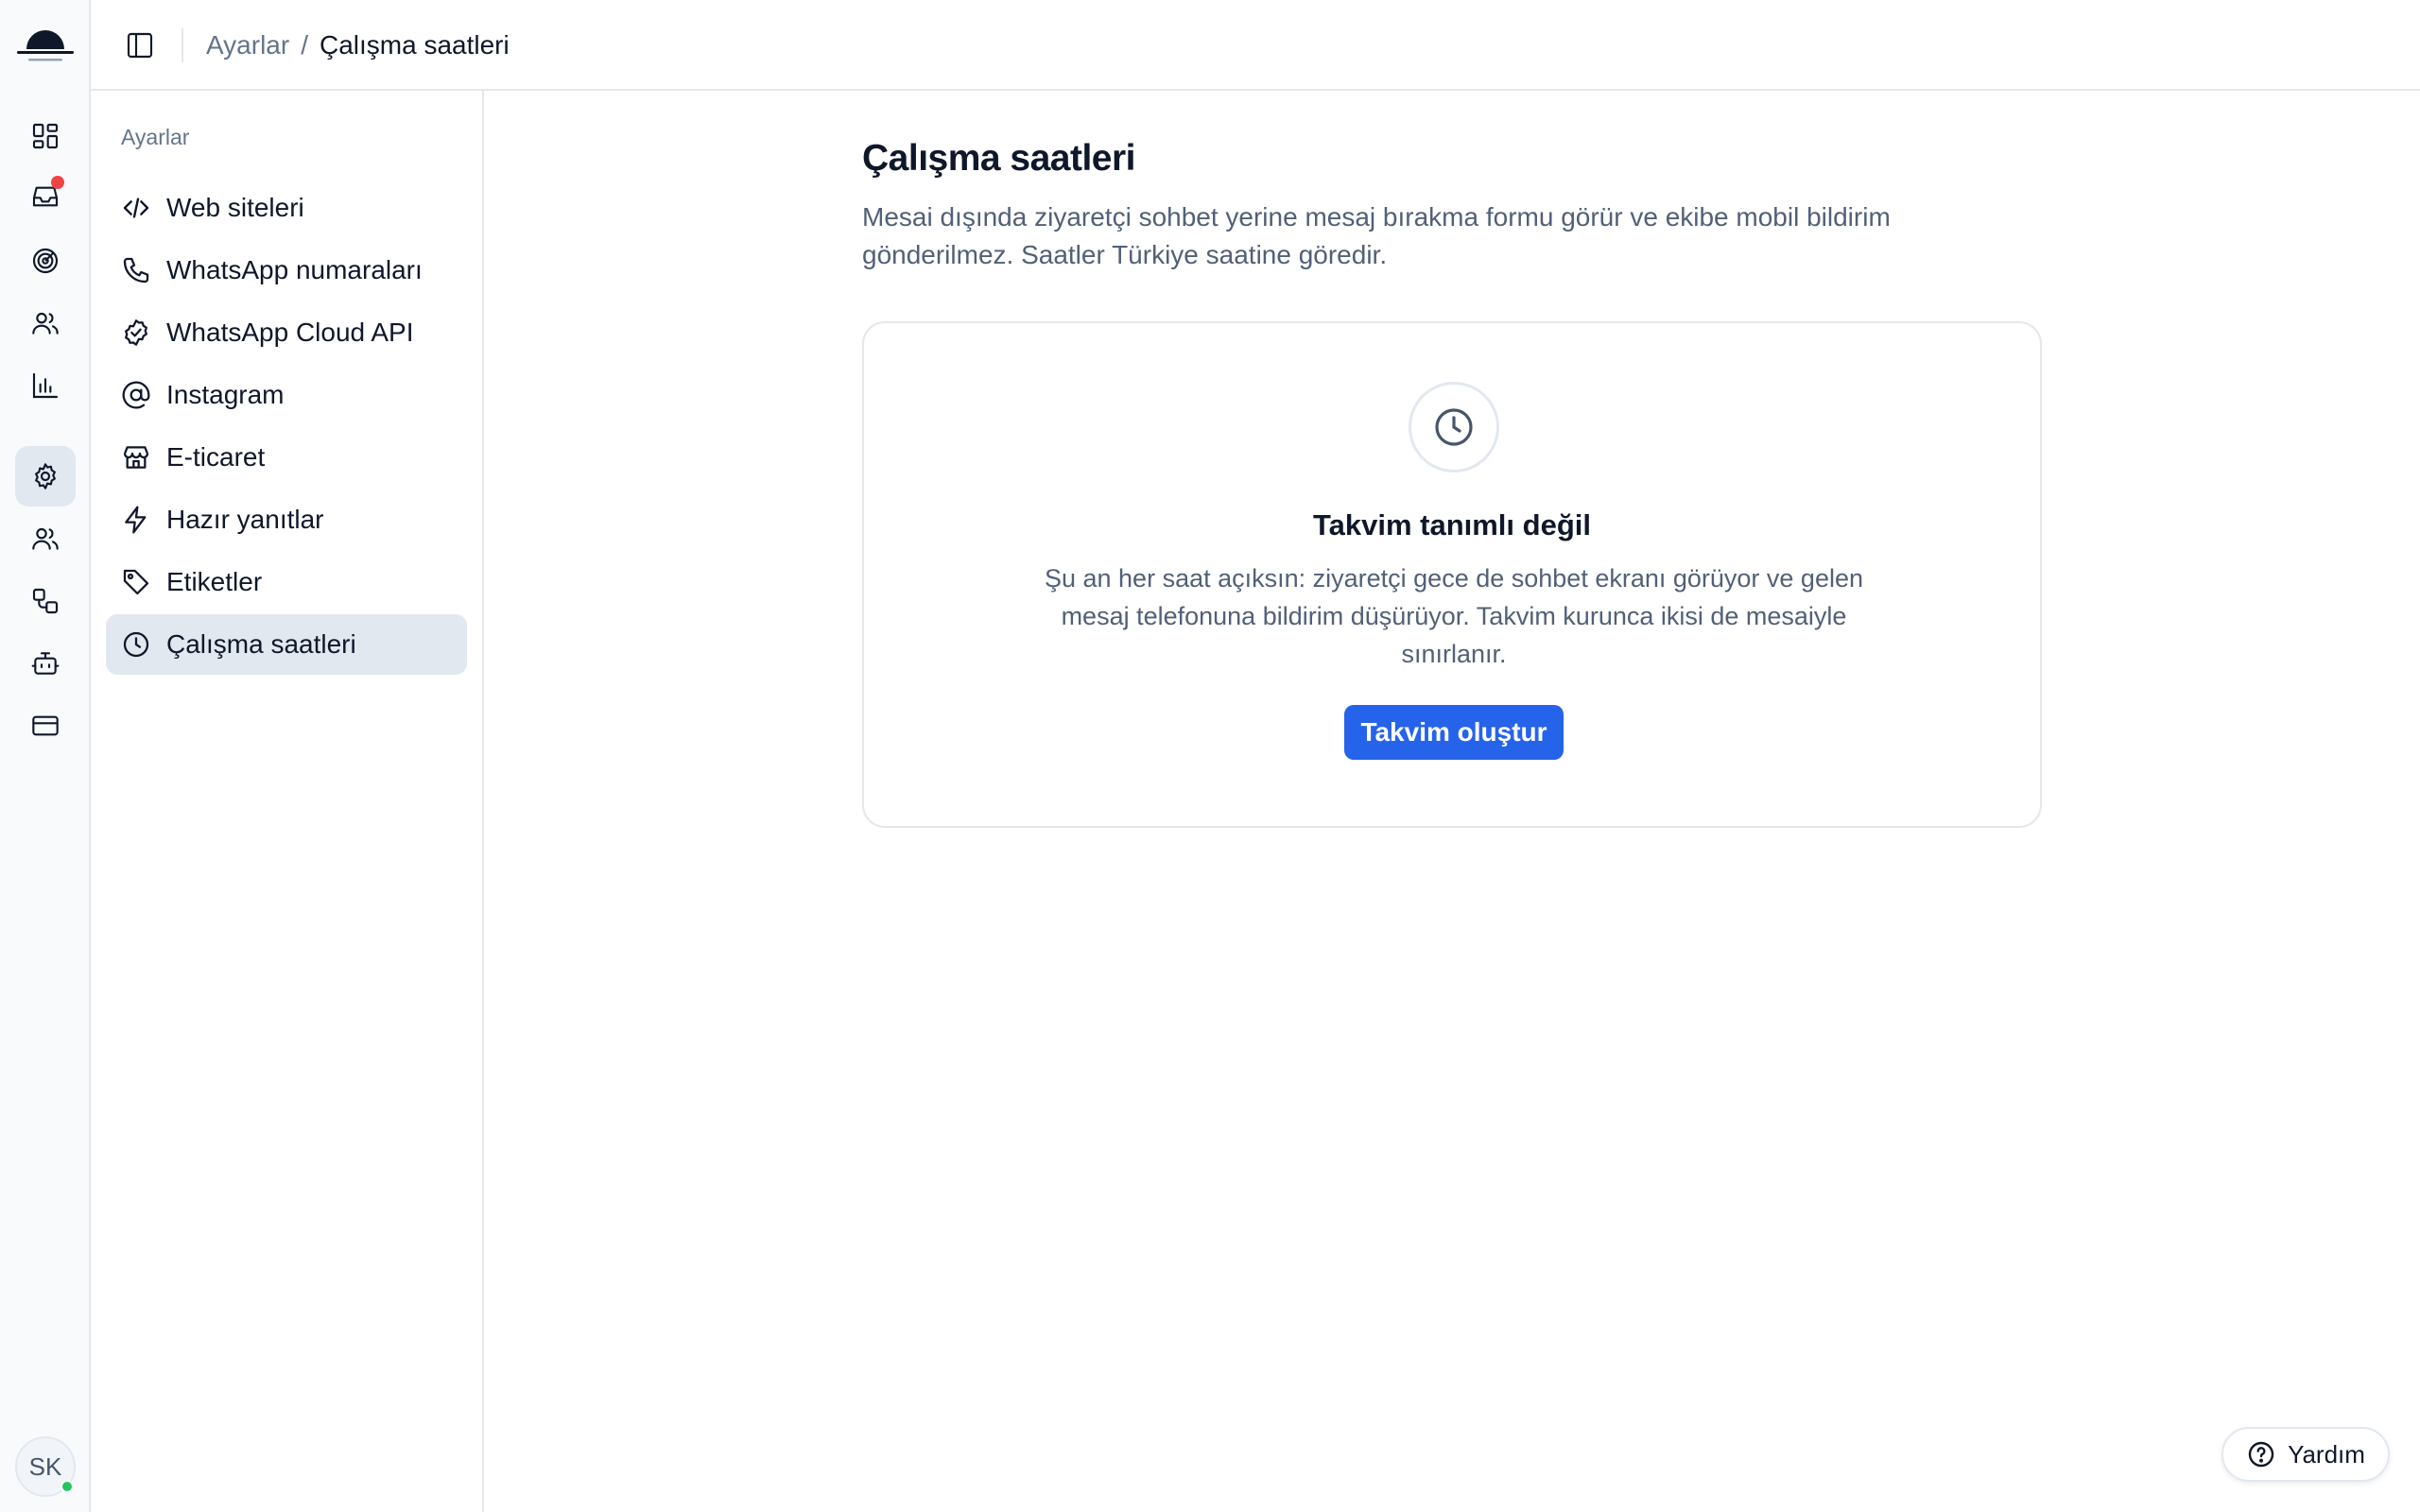  I want to click on settings-item-instagram: Instagram, so click(286, 395).